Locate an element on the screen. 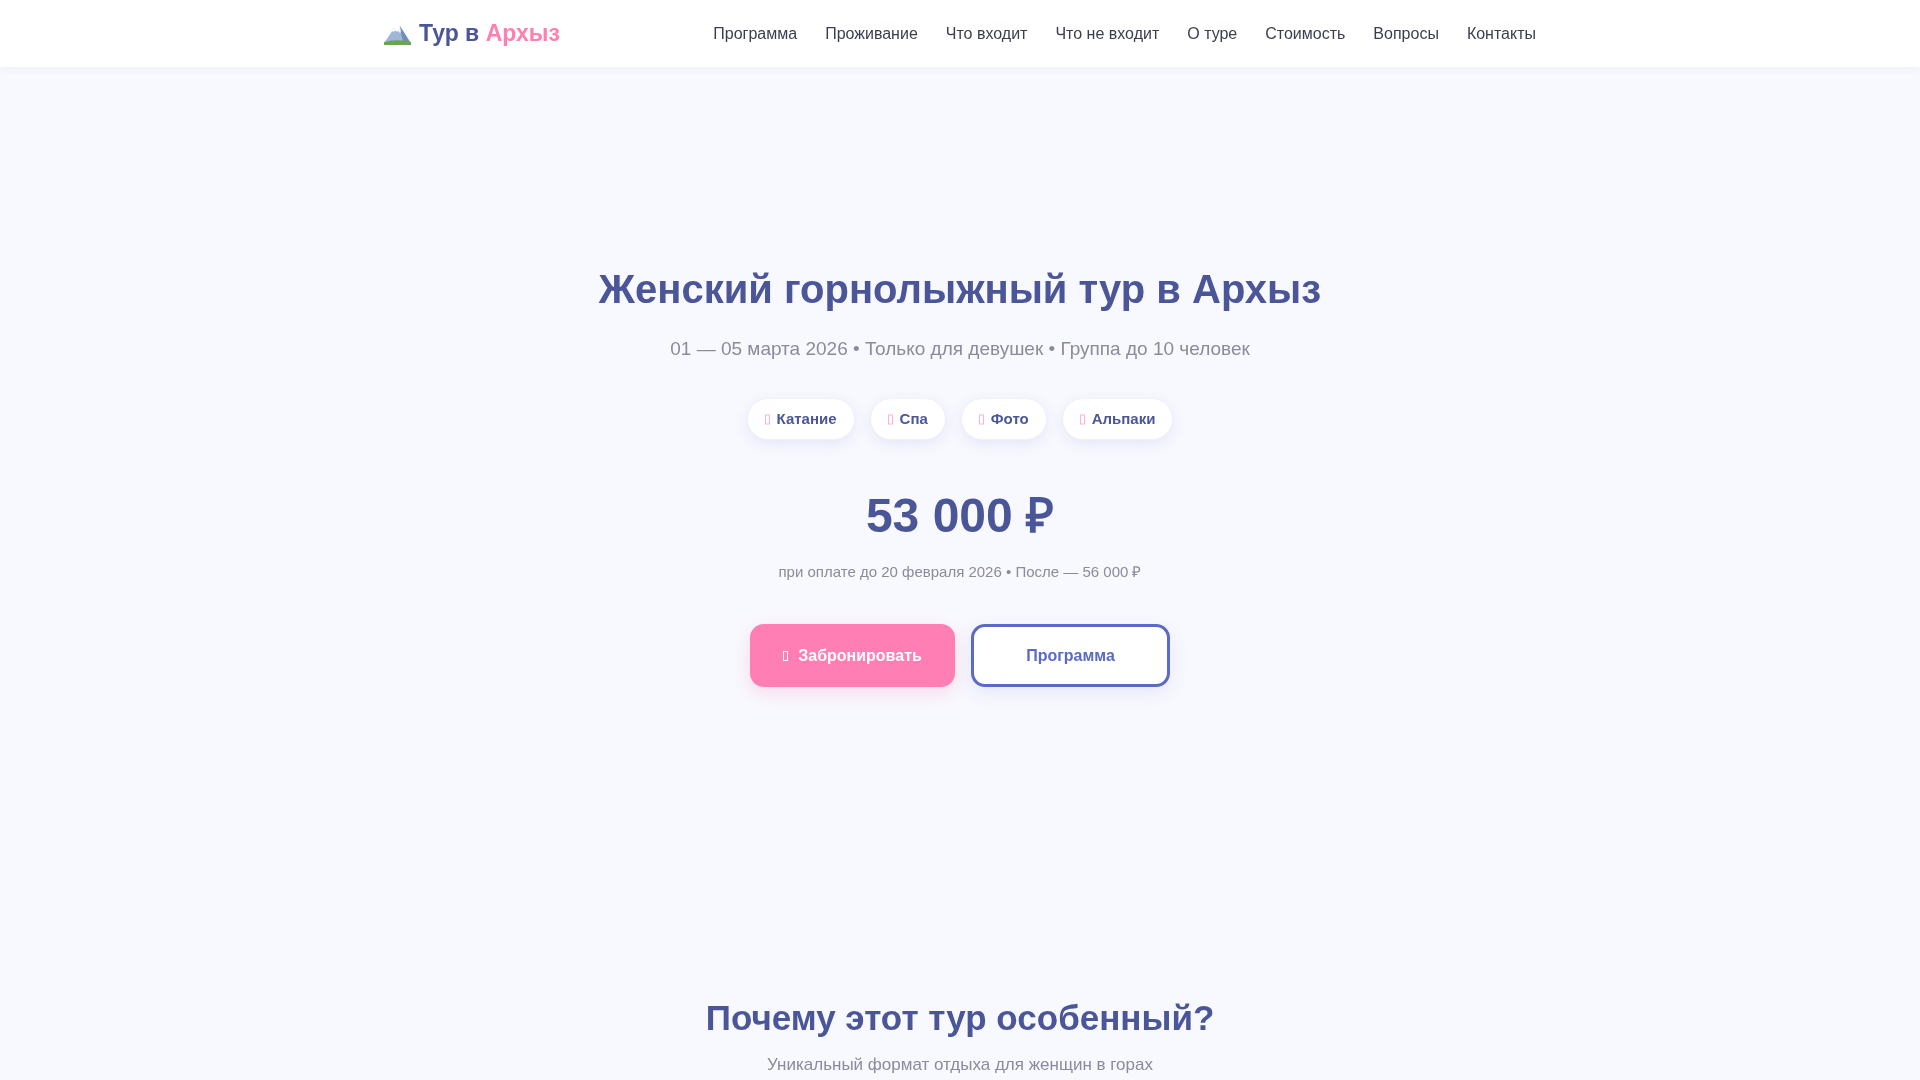 The image size is (1920, 1080). price-note: при оплате до 20 февраля 2026 • После — 56 000 ₽ is located at coordinates (960, 572).